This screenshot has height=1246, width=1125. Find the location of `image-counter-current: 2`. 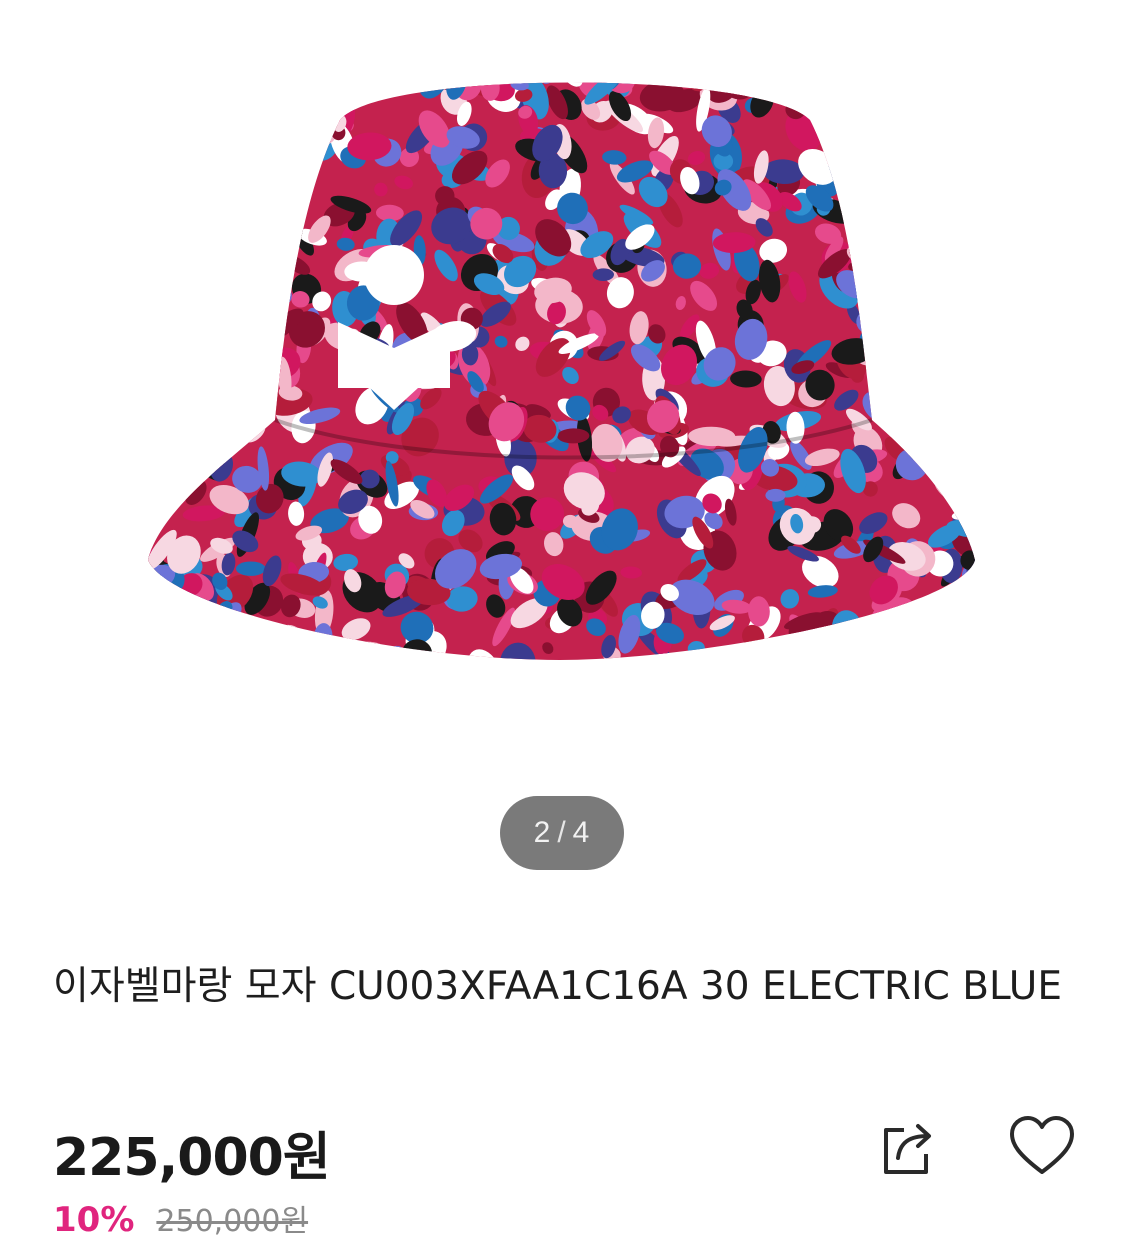

image-counter-current: 2 is located at coordinates (542, 832).